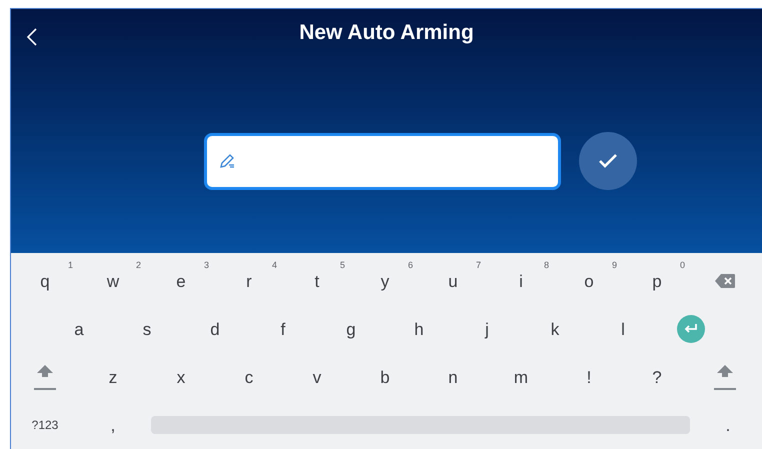  What do you see at coordinates (453, 377) in the screenshot?
I see `key: n` at bounding box center [453, 377].